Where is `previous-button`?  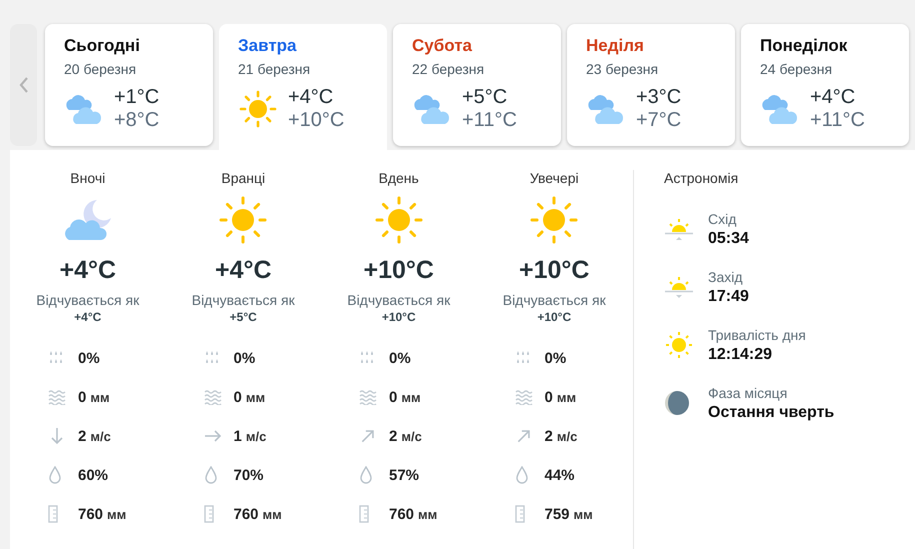
previous-button is located at coordinates (23, 85).